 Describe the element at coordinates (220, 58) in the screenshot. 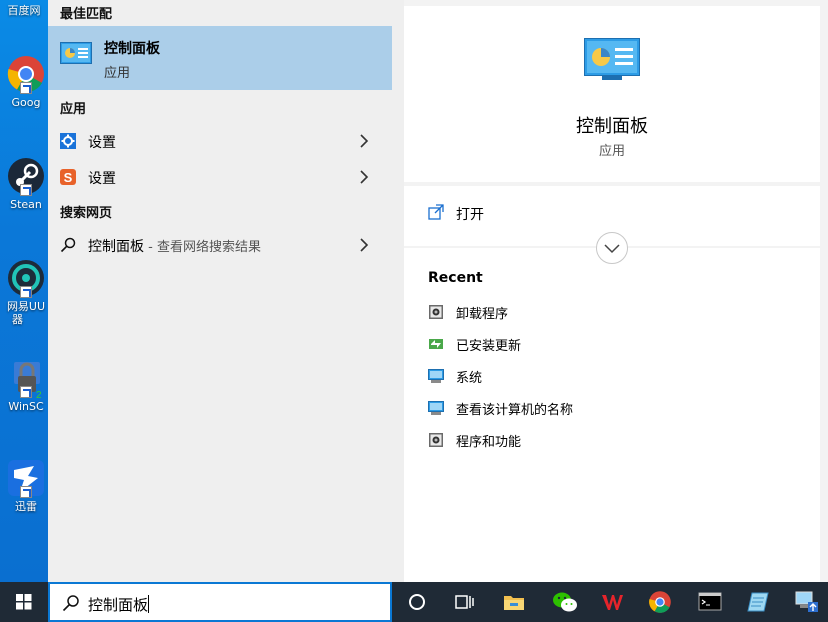

I see `best-match-item: 控制面板 应用` at that location.